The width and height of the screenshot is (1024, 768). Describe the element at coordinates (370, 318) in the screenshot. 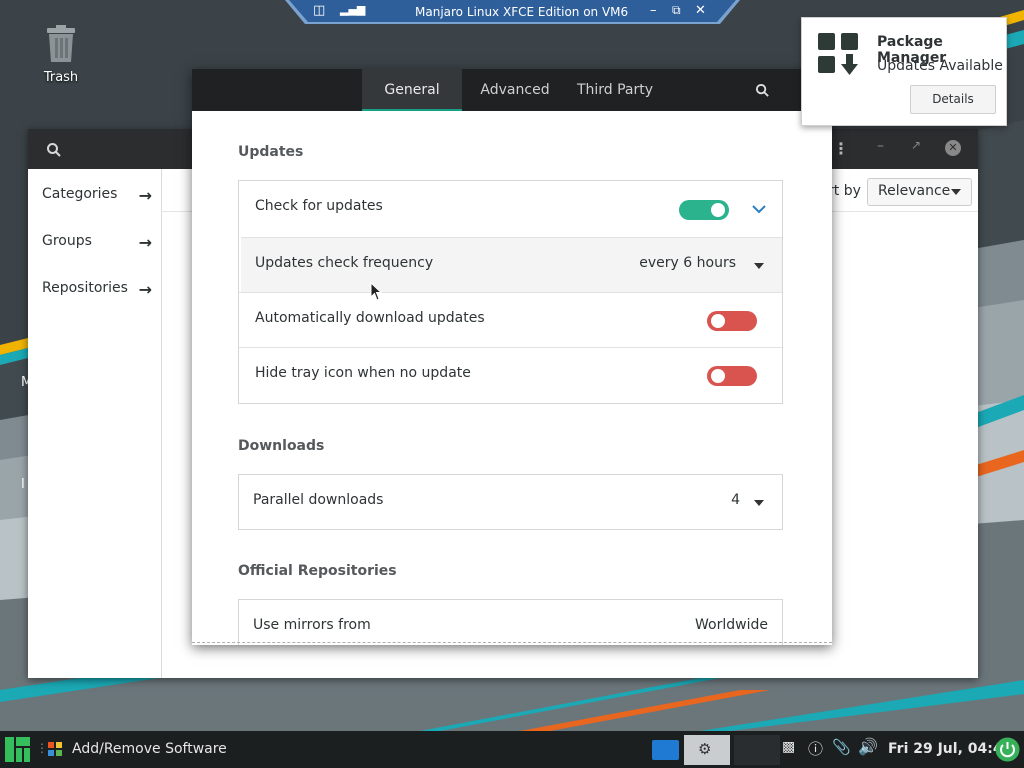

I see `auto-download-label: Automatically download updates` at that location.